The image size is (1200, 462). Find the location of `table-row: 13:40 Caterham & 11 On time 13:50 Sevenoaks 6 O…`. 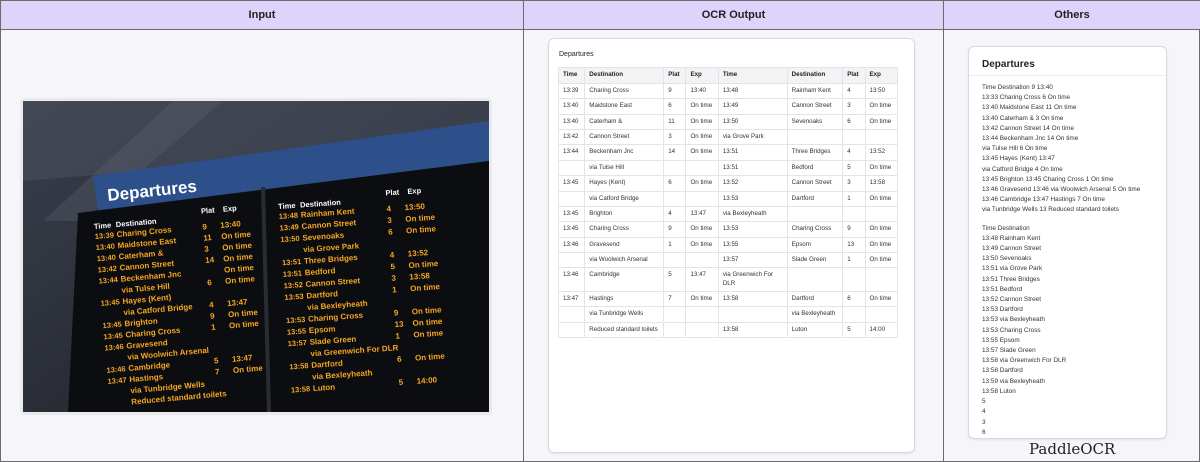

table-row: 13:40 Caterham & 11 On time 13:50 Sevenoaks 6 O… is located at coordinates (728, 122).